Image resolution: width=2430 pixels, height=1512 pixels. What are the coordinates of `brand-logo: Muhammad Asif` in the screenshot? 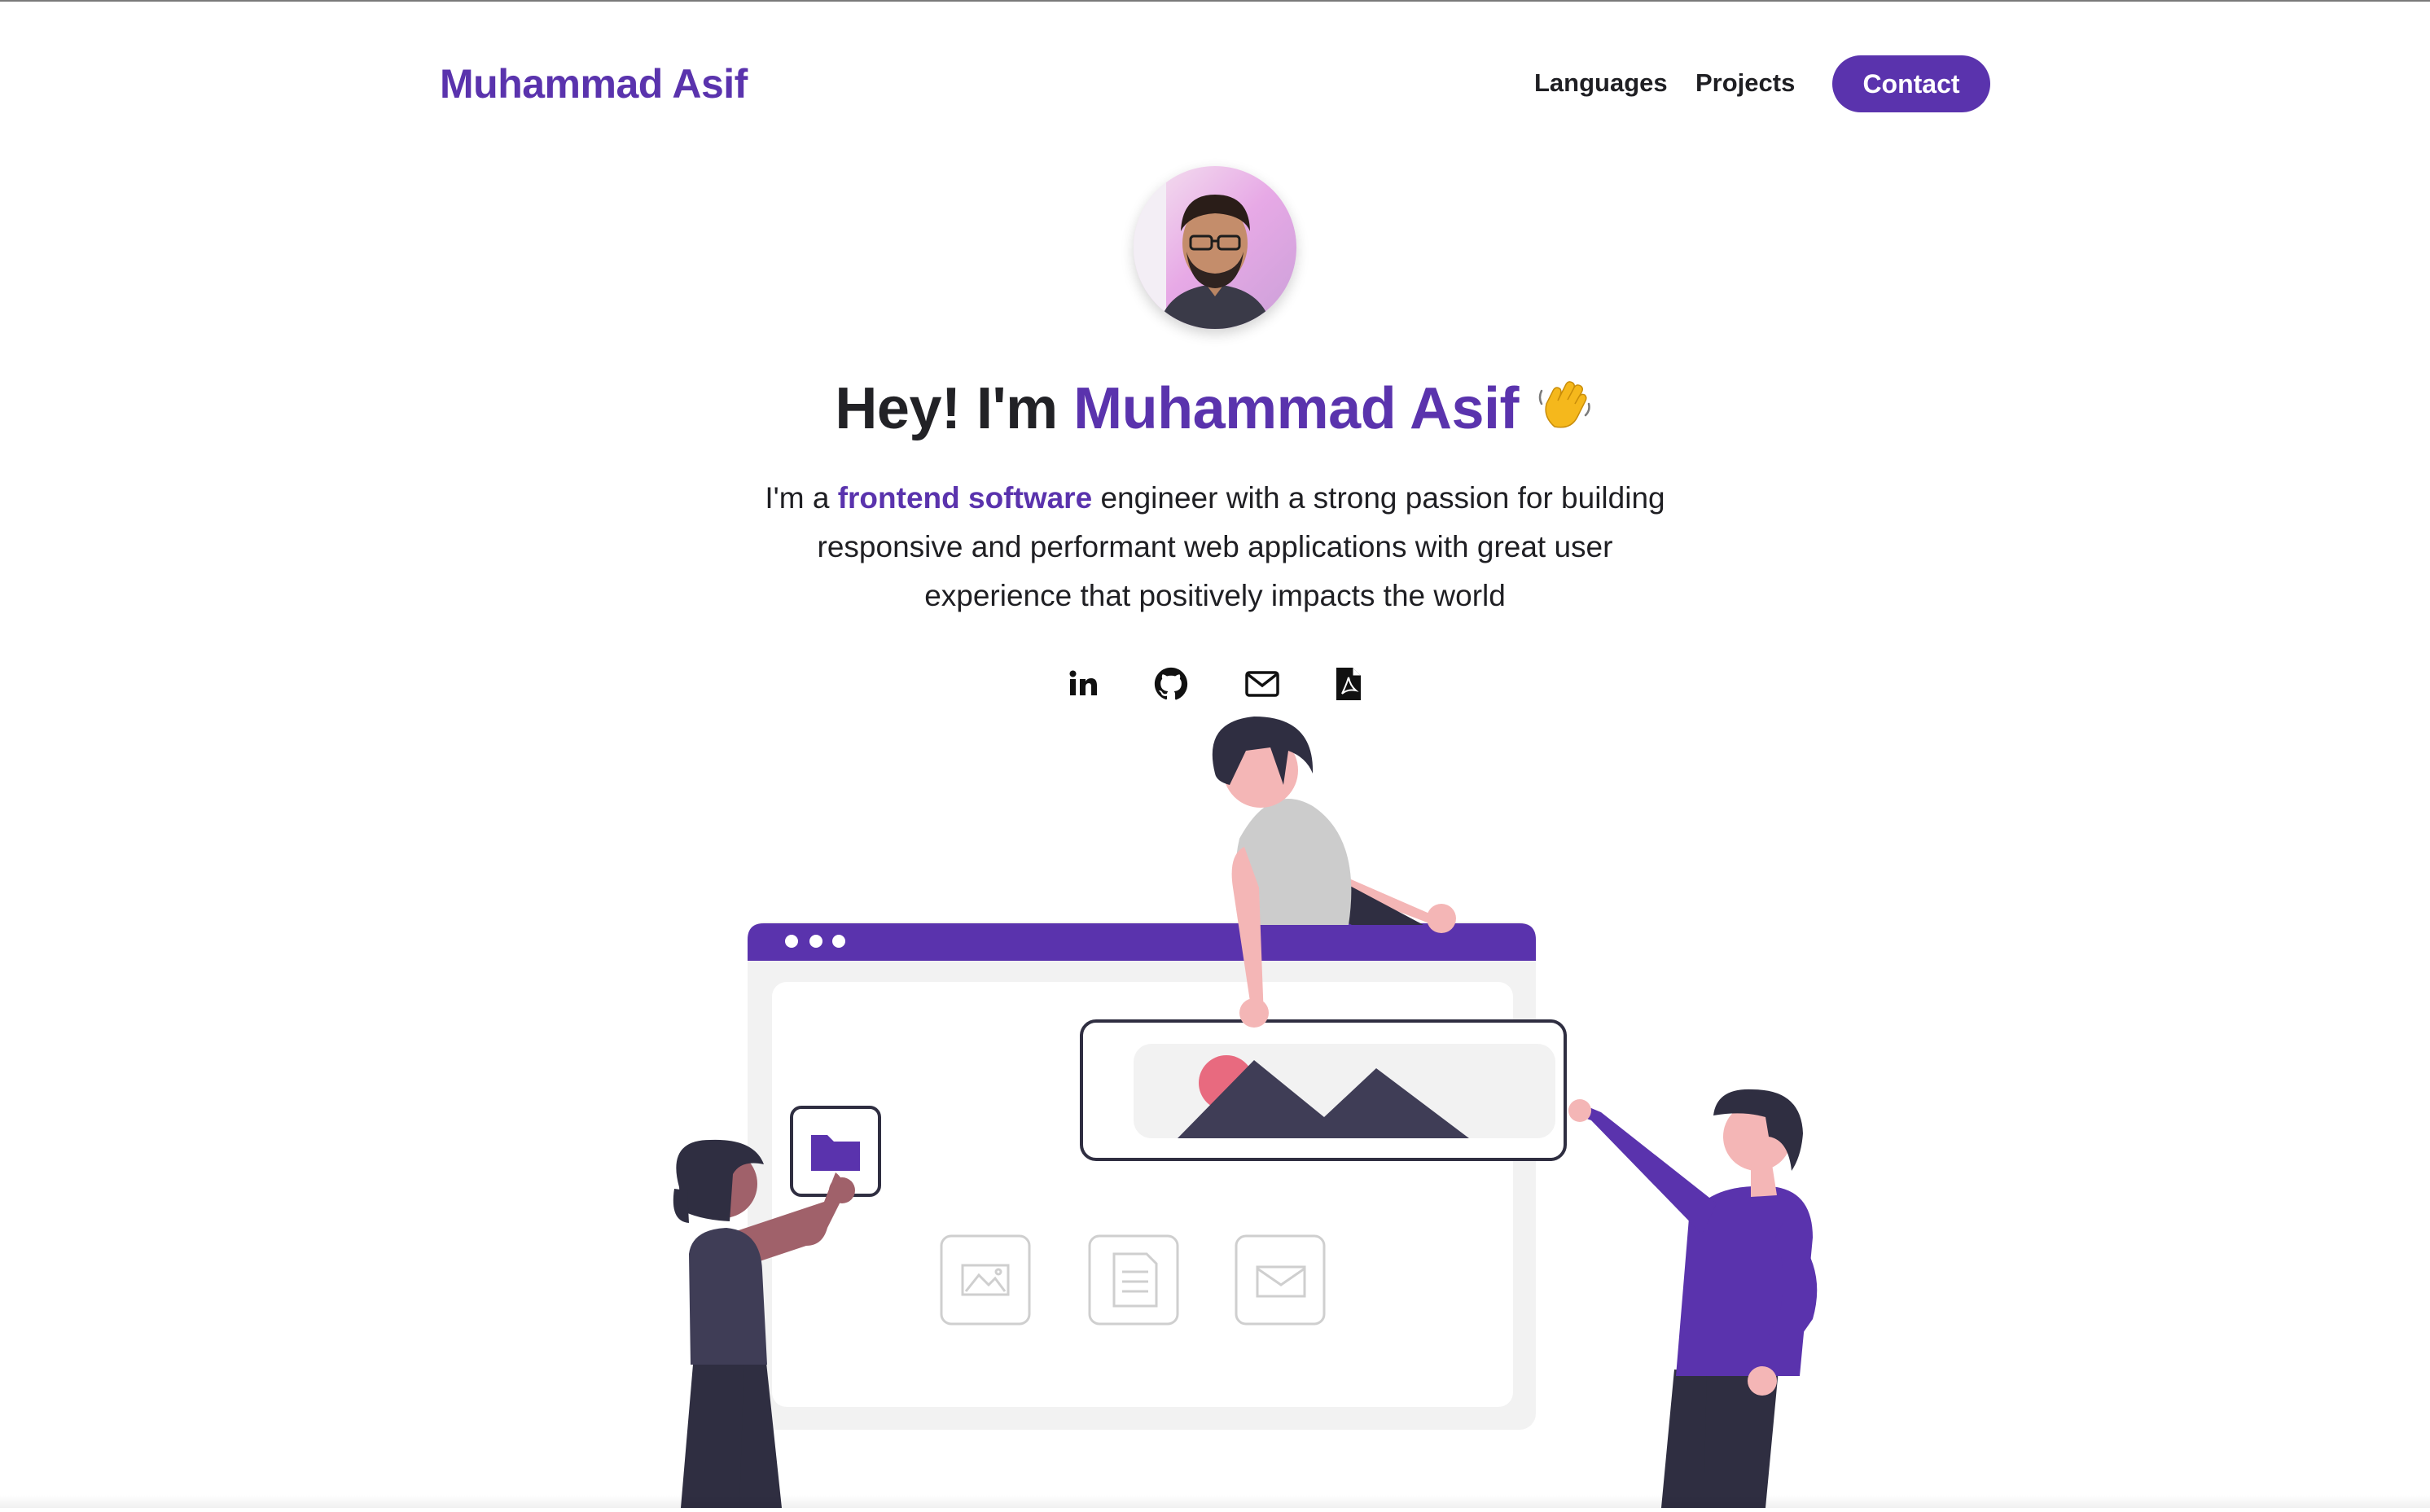 It's located at (594, 83).